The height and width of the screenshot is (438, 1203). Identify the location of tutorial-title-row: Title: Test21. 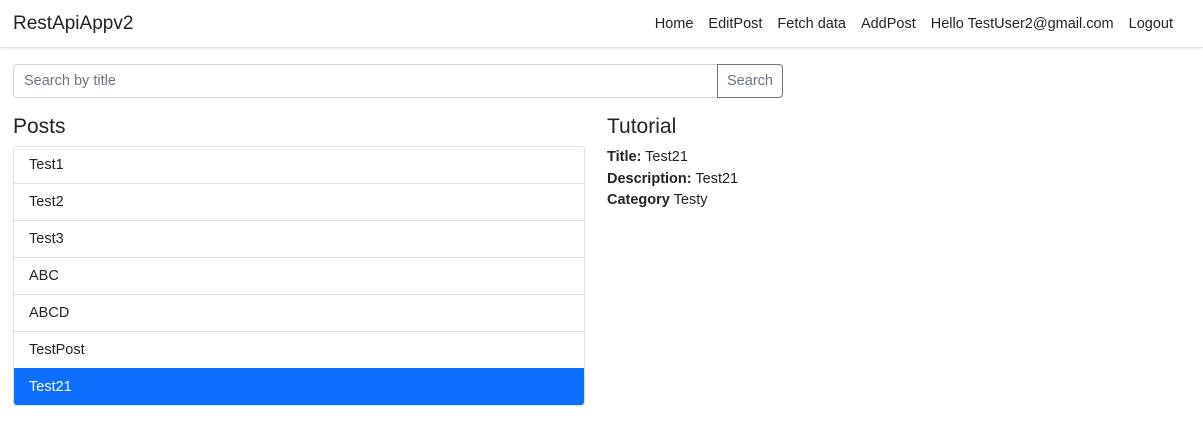
(807, 158).